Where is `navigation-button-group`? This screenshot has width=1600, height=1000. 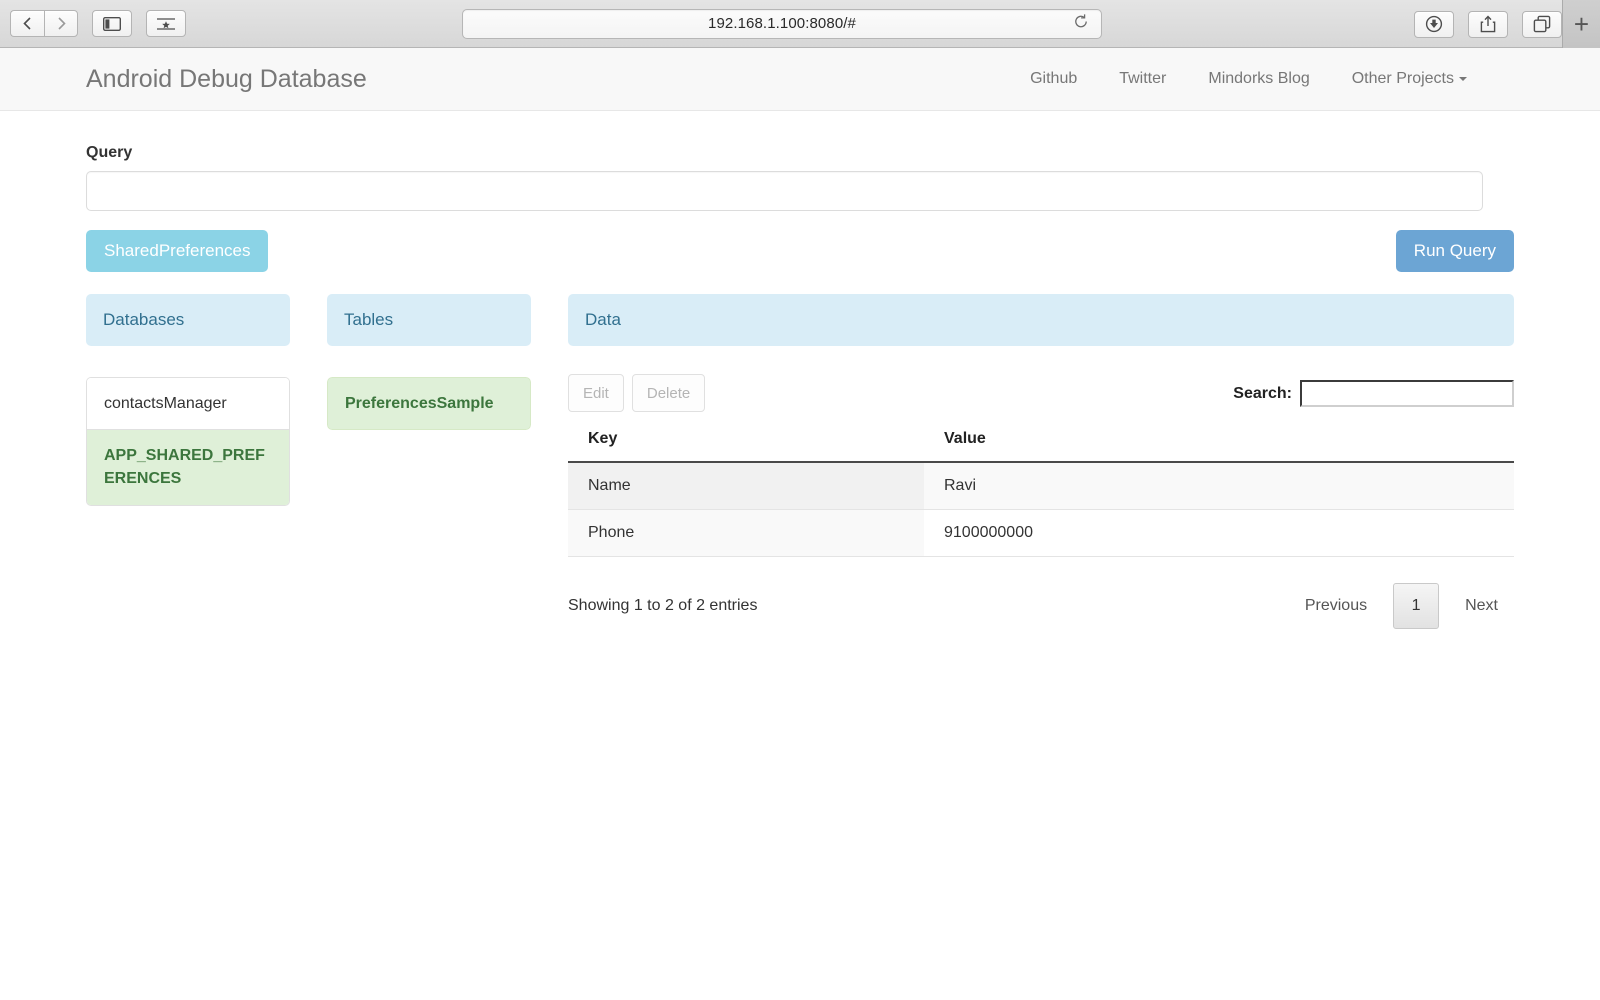
navigation-button-group is located at coordinates (44, 23).